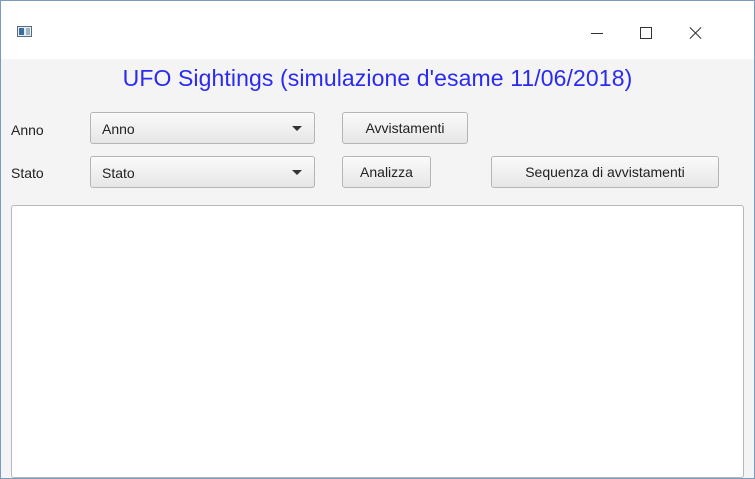 This screenshot has height=479, width=755. I want to click on title-bar, so click(377, 30).